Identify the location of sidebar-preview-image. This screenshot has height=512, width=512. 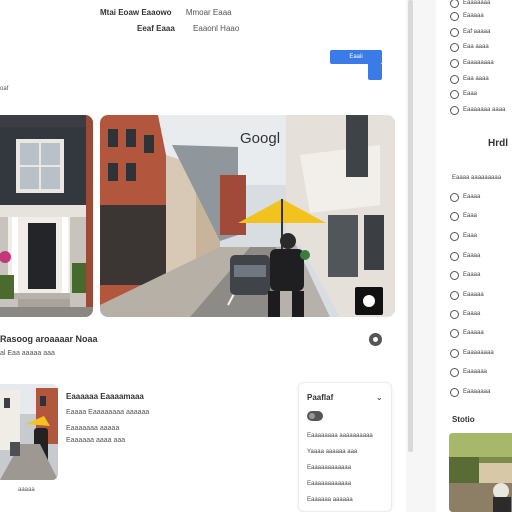
(480, 472).